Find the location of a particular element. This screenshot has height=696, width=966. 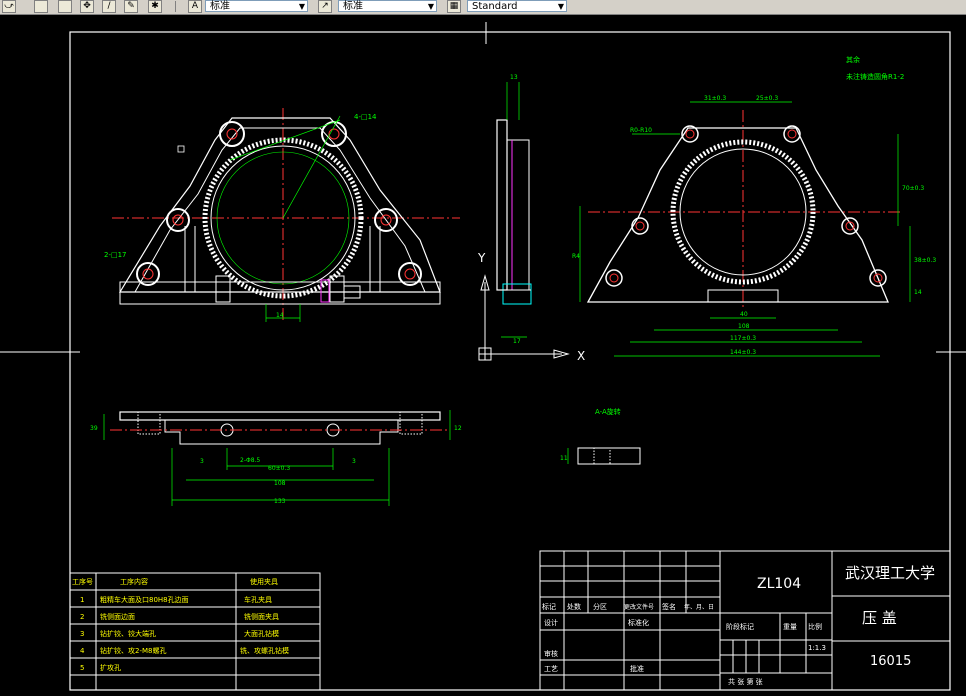

rectangle-tool2-icon is located at coordinates (65, 6).